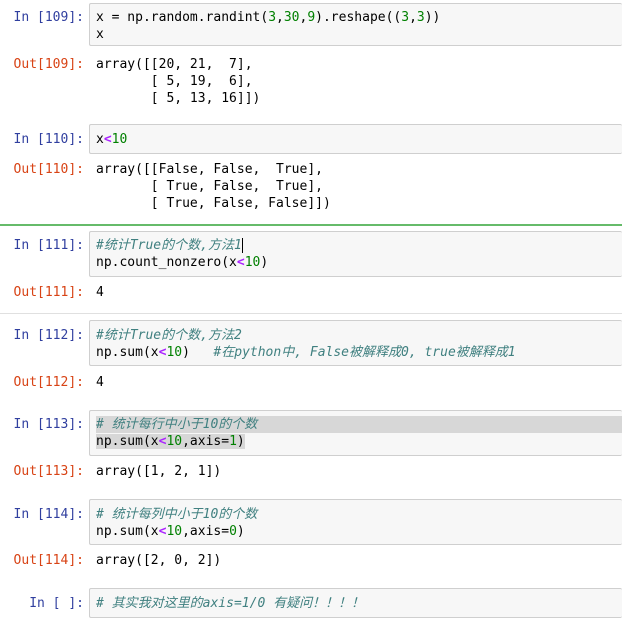  I want to click on input-prompt: In [111]:, so click(48, 245).